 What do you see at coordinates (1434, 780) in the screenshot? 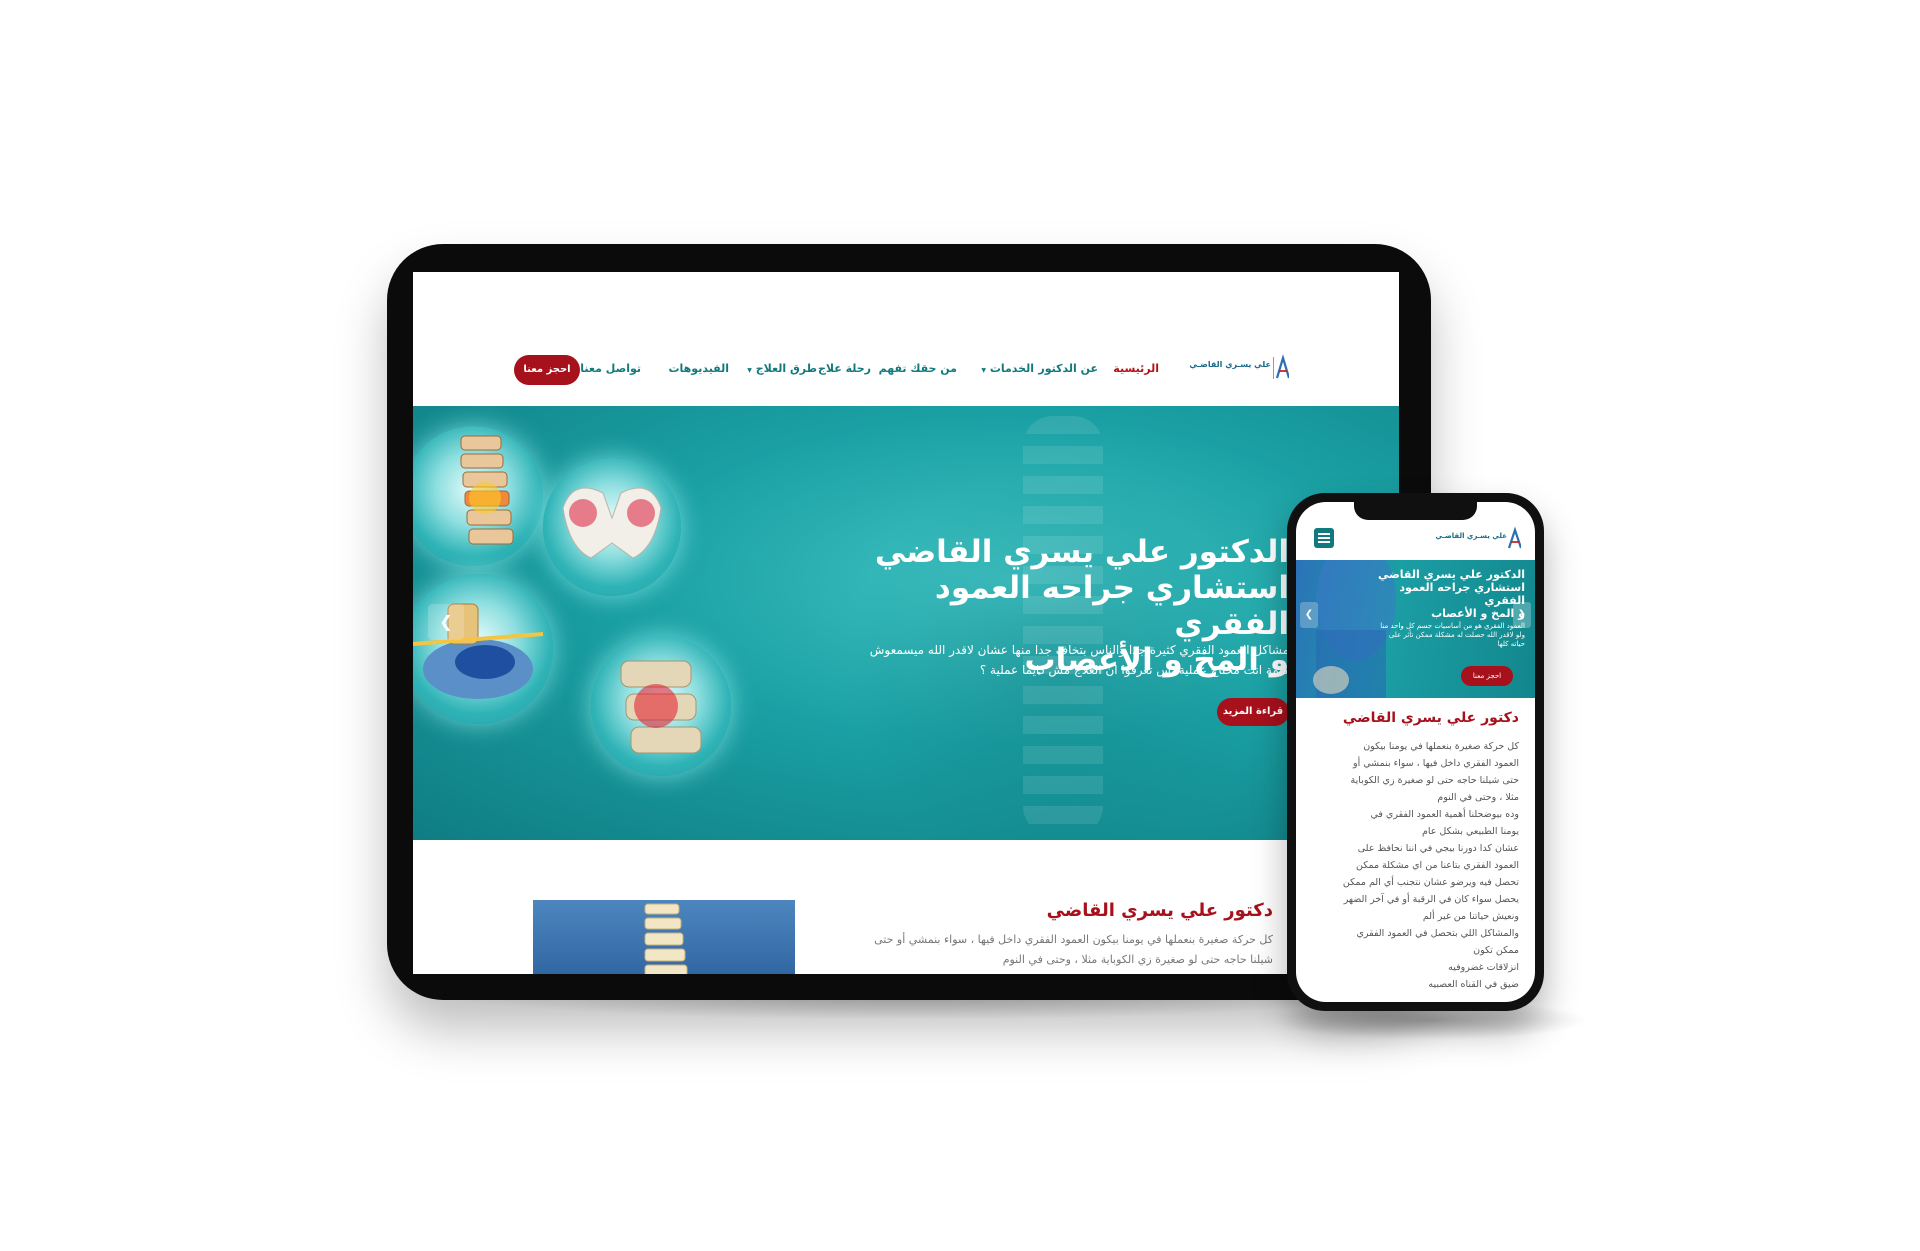
I see `text-line: حتى شيلنا حاجه حتى لو صغيرة زي الكوباية` at bounding box center [1434, 780].